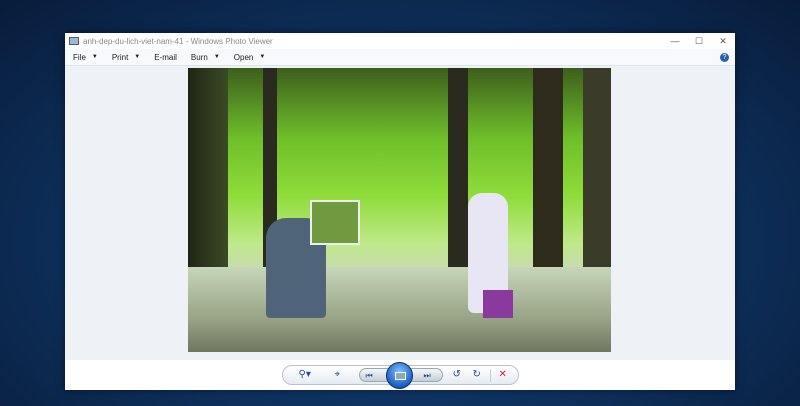 The image size is (800, 406). Describe the element at coordinates (675, 41) in the screenshot. I see `minimize-button: —` at that location.